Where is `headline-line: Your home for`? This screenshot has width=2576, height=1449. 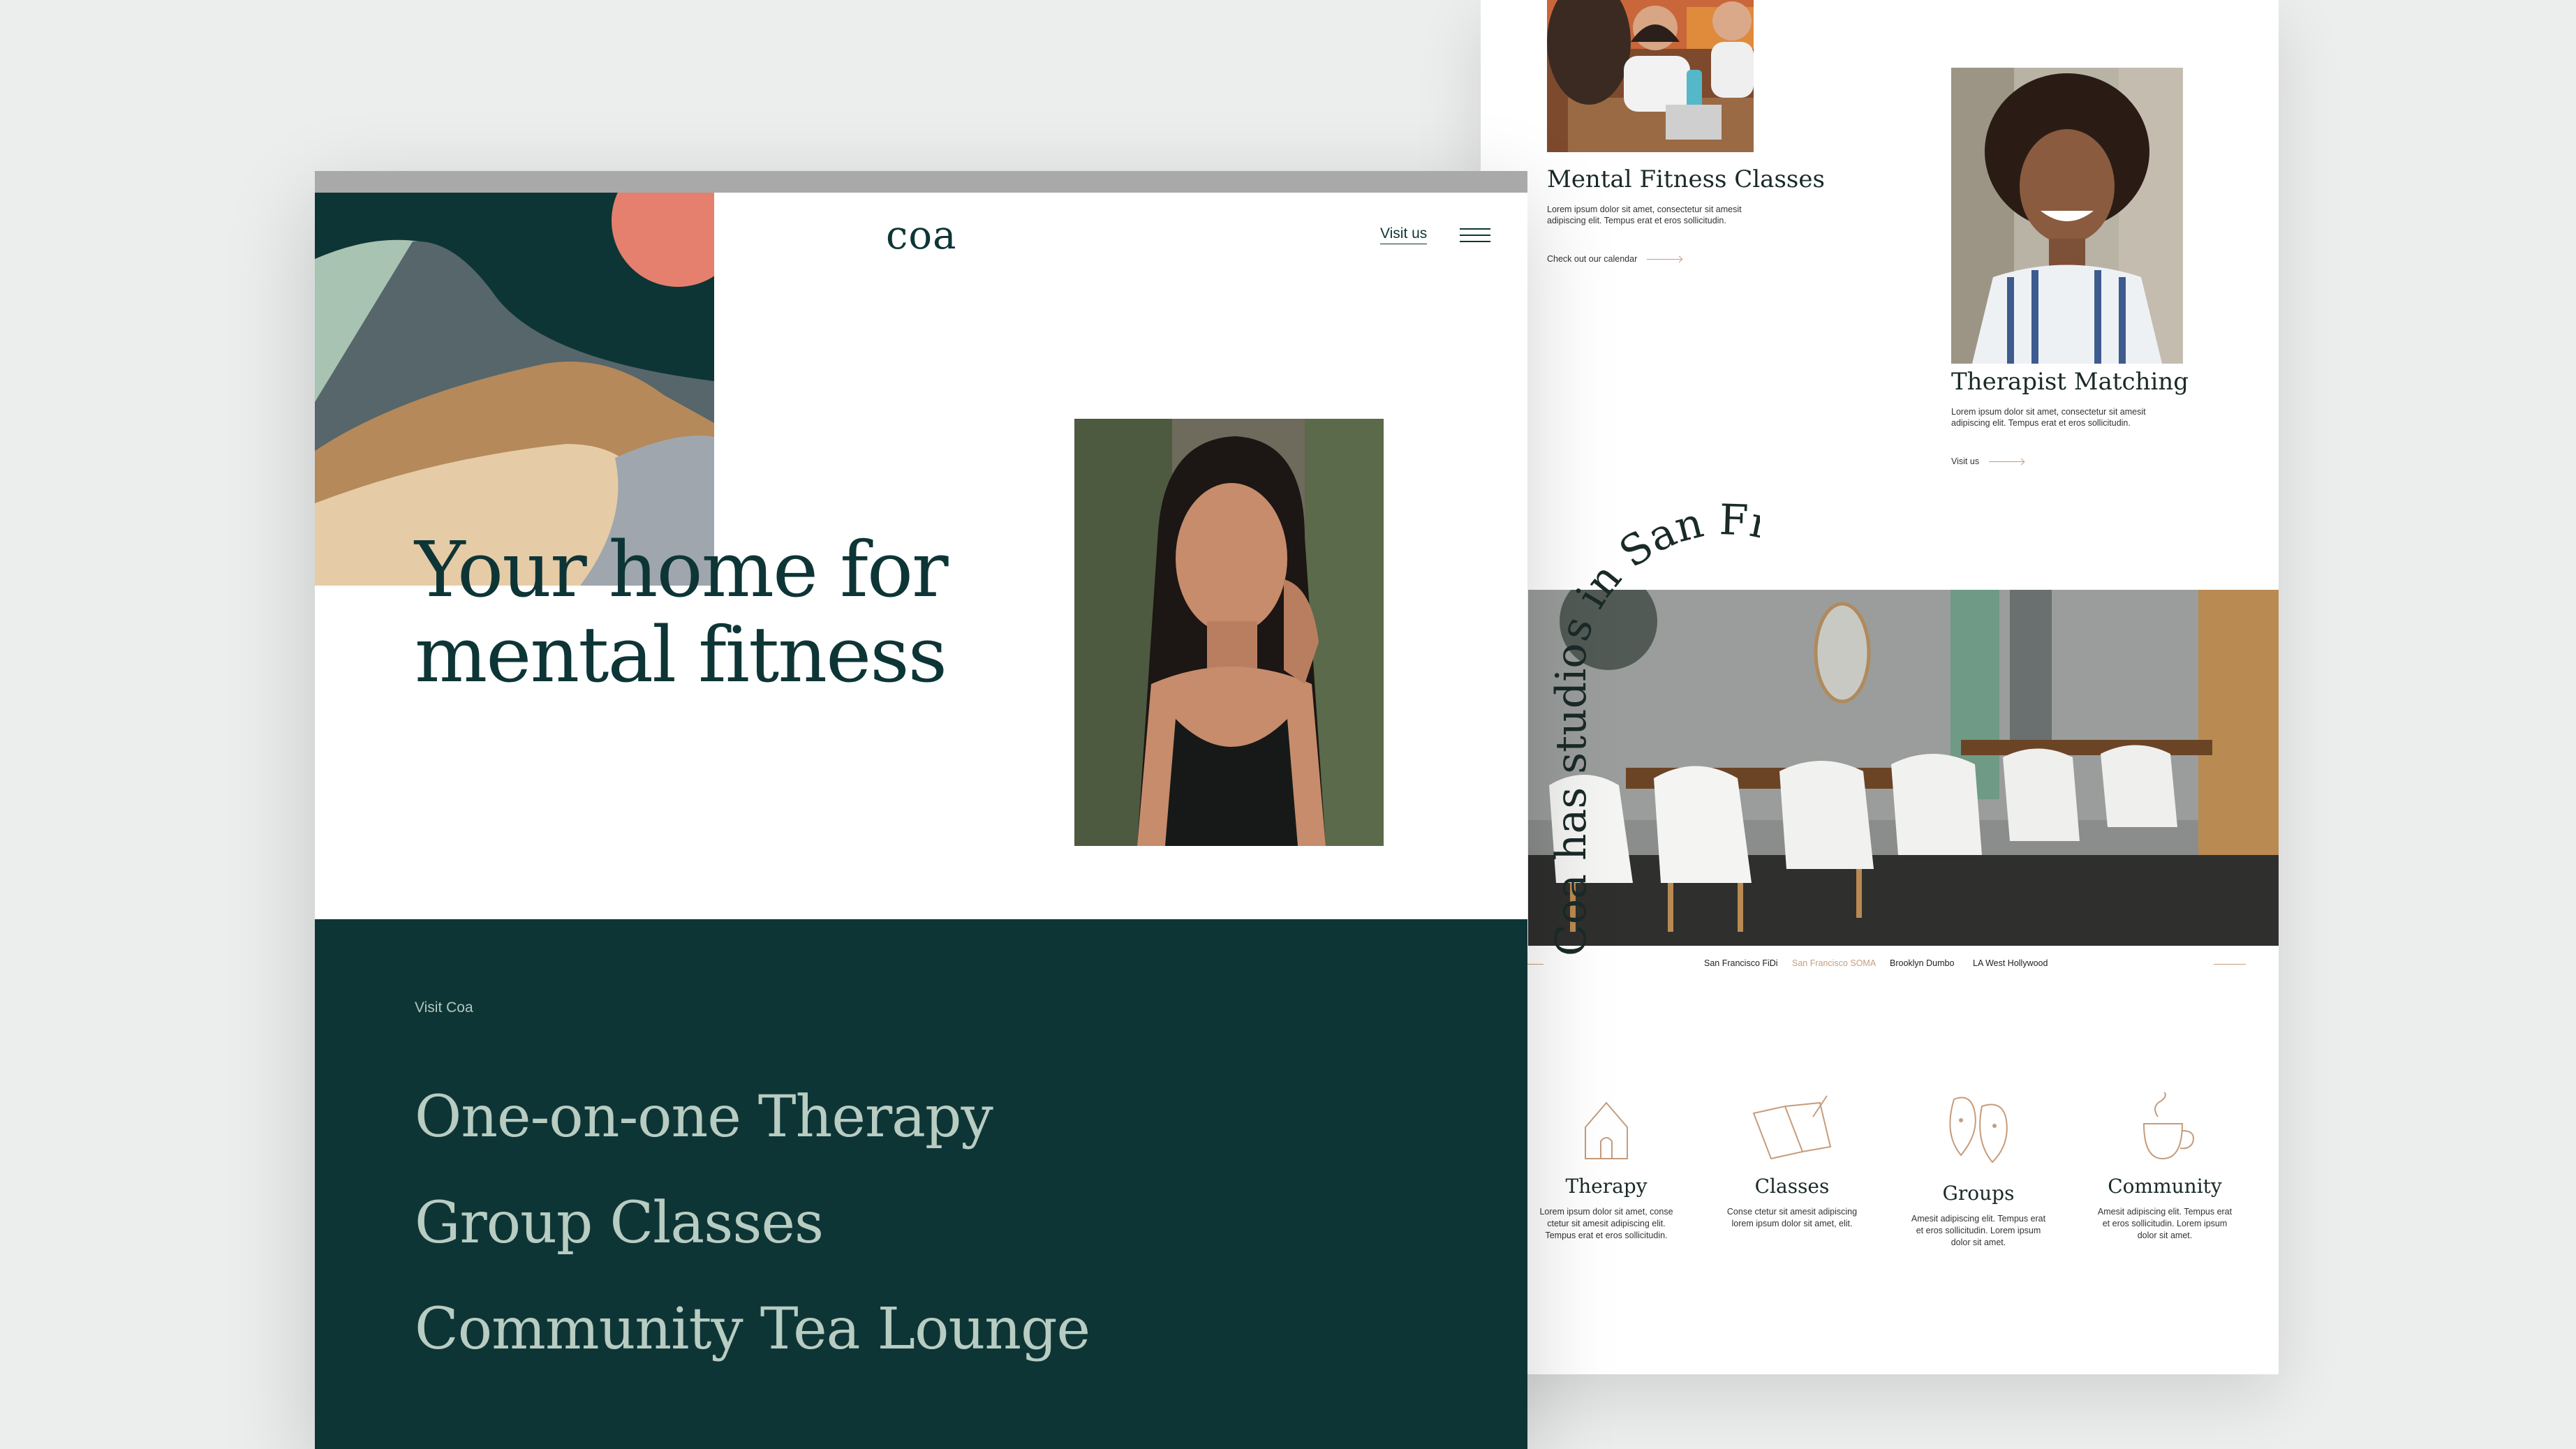 headline-line: Your home for is located at coordinates (682, 569).